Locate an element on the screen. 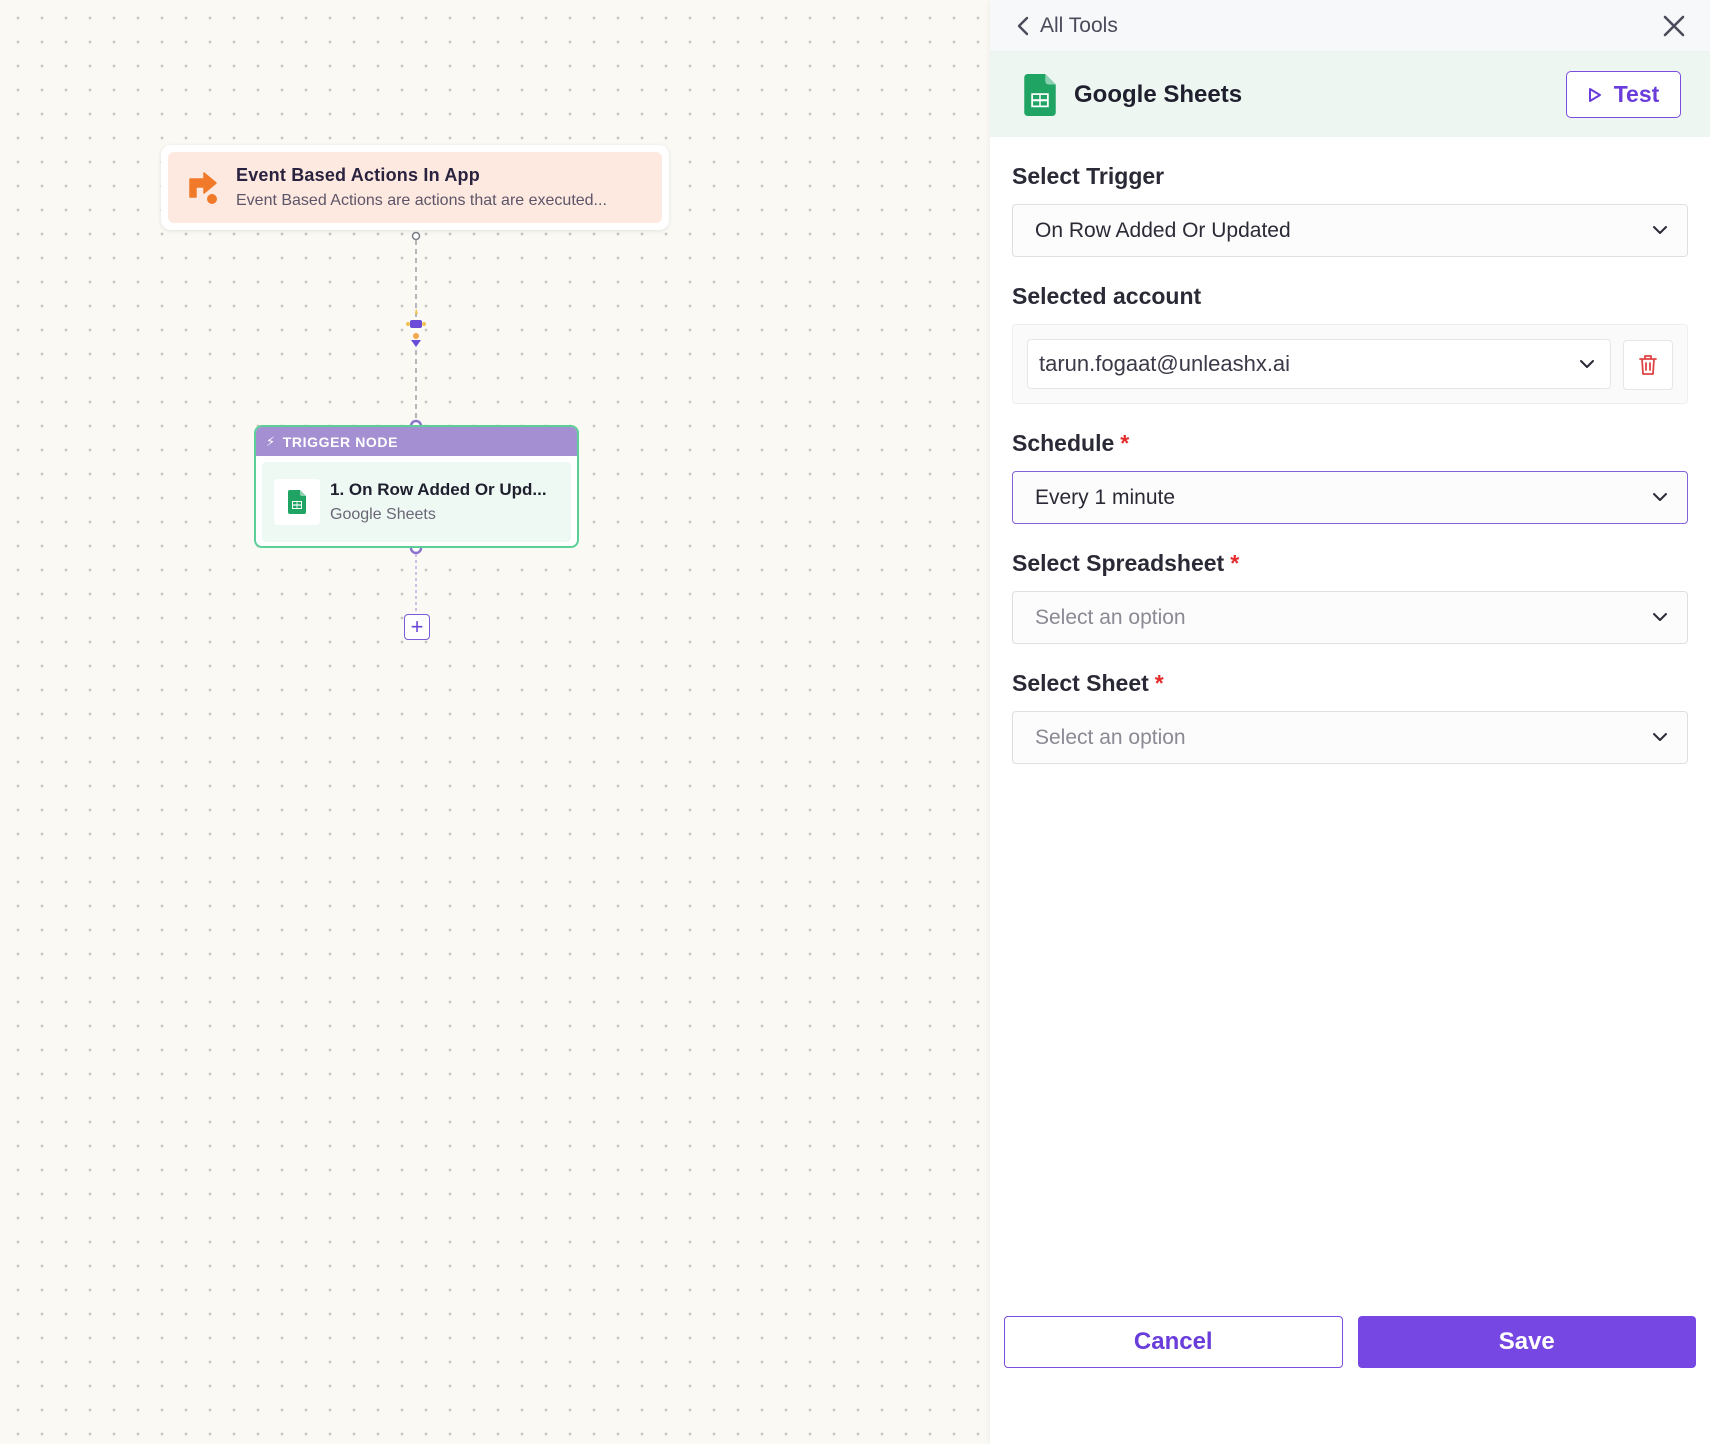 This screenshot has width=1710, height=1444. panel-footer: Cancel Save is located at coordinates (1350, 1342).